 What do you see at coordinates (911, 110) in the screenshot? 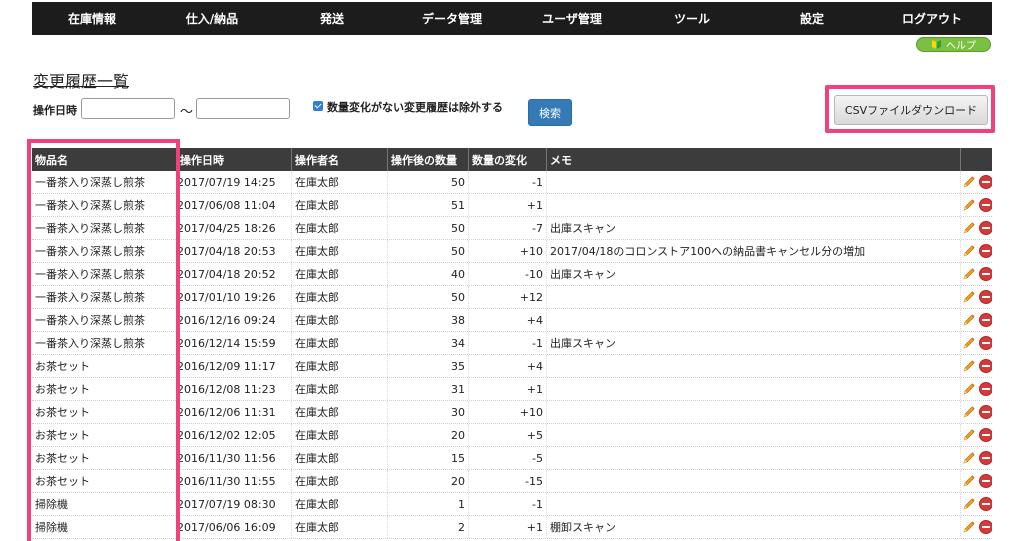
I see `csv-download-button: CSVファイルダウンロード` at bounding box center [911, 110].